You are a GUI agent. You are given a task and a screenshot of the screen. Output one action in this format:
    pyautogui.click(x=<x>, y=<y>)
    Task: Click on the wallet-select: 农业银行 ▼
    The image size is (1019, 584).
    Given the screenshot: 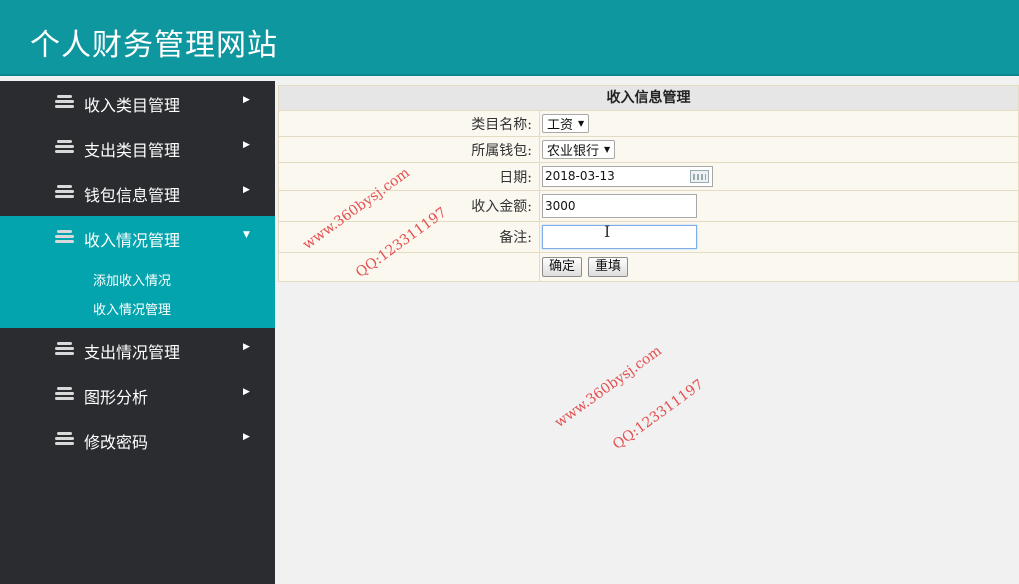 What is the action you would take?
    pyautogui.click(x=579, y=149)
    